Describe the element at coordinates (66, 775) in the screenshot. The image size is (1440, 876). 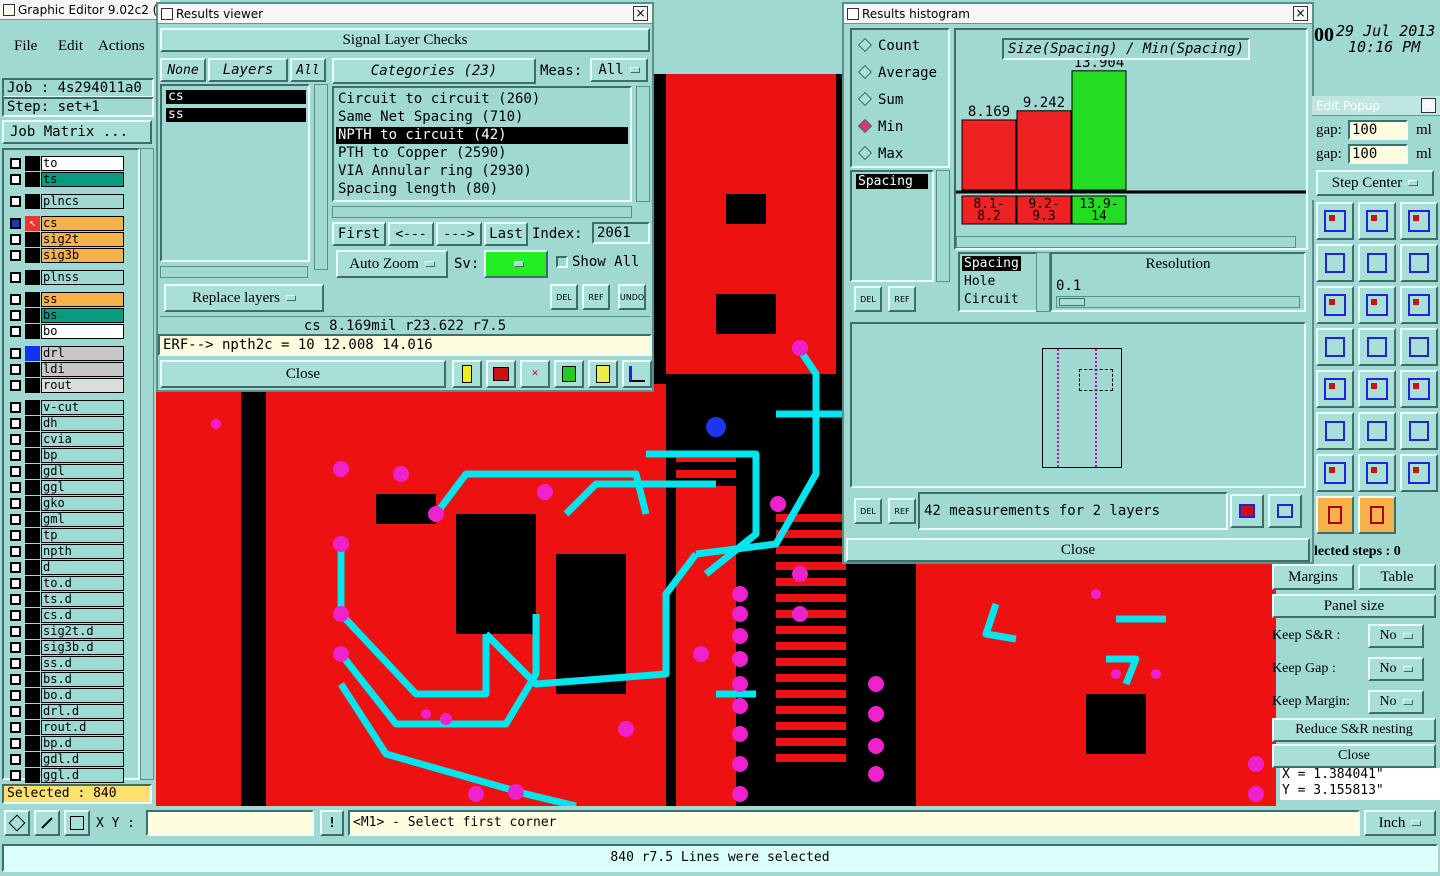
I see `layer-row-ggl.d: ggl.d` at that location.